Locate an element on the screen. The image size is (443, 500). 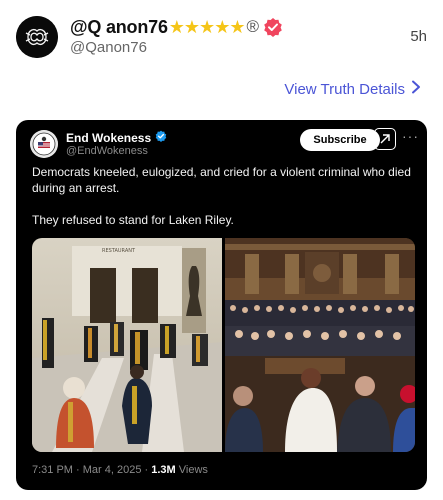
restaurant-sign: RESTAURANT is located at coordinates (119, 251).